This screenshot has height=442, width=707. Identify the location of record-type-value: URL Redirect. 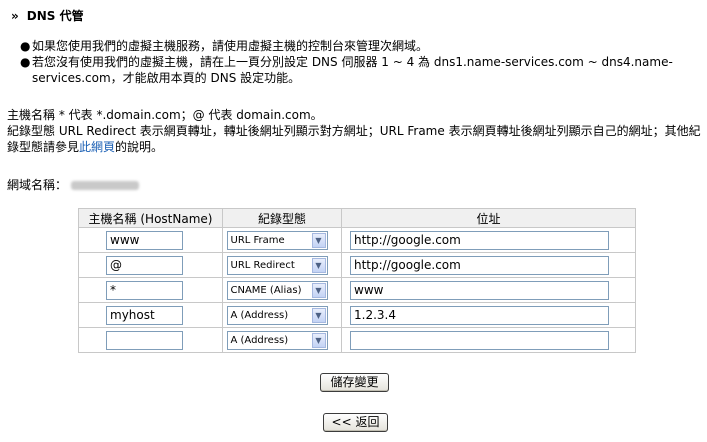
(262, 265).